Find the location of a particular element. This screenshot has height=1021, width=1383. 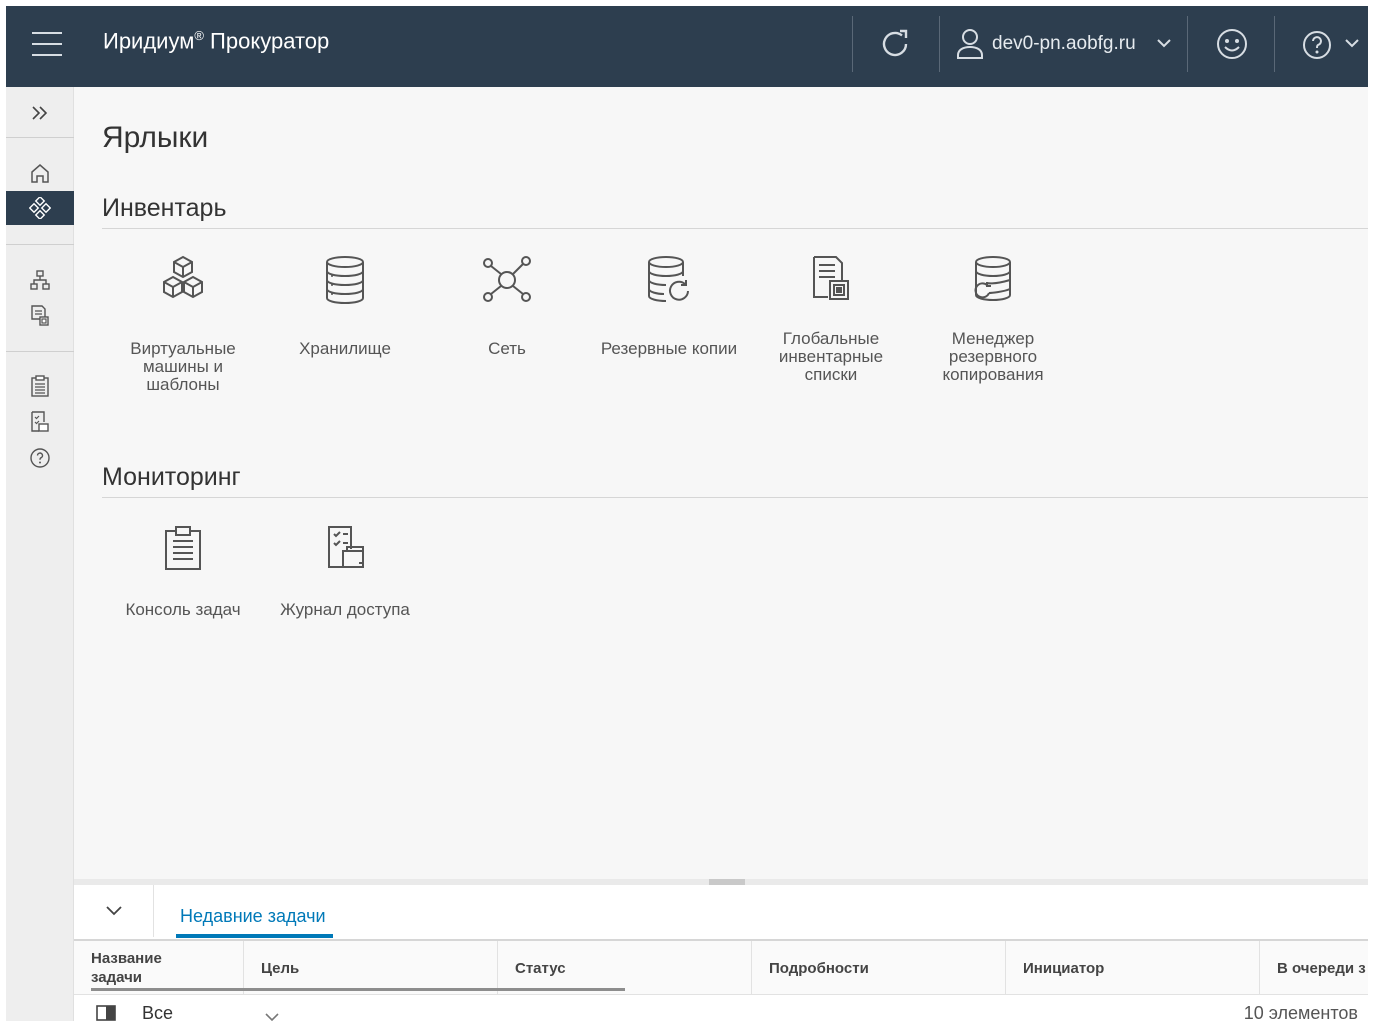

column-header-label: Подробности is located at coordinates (819, 968).